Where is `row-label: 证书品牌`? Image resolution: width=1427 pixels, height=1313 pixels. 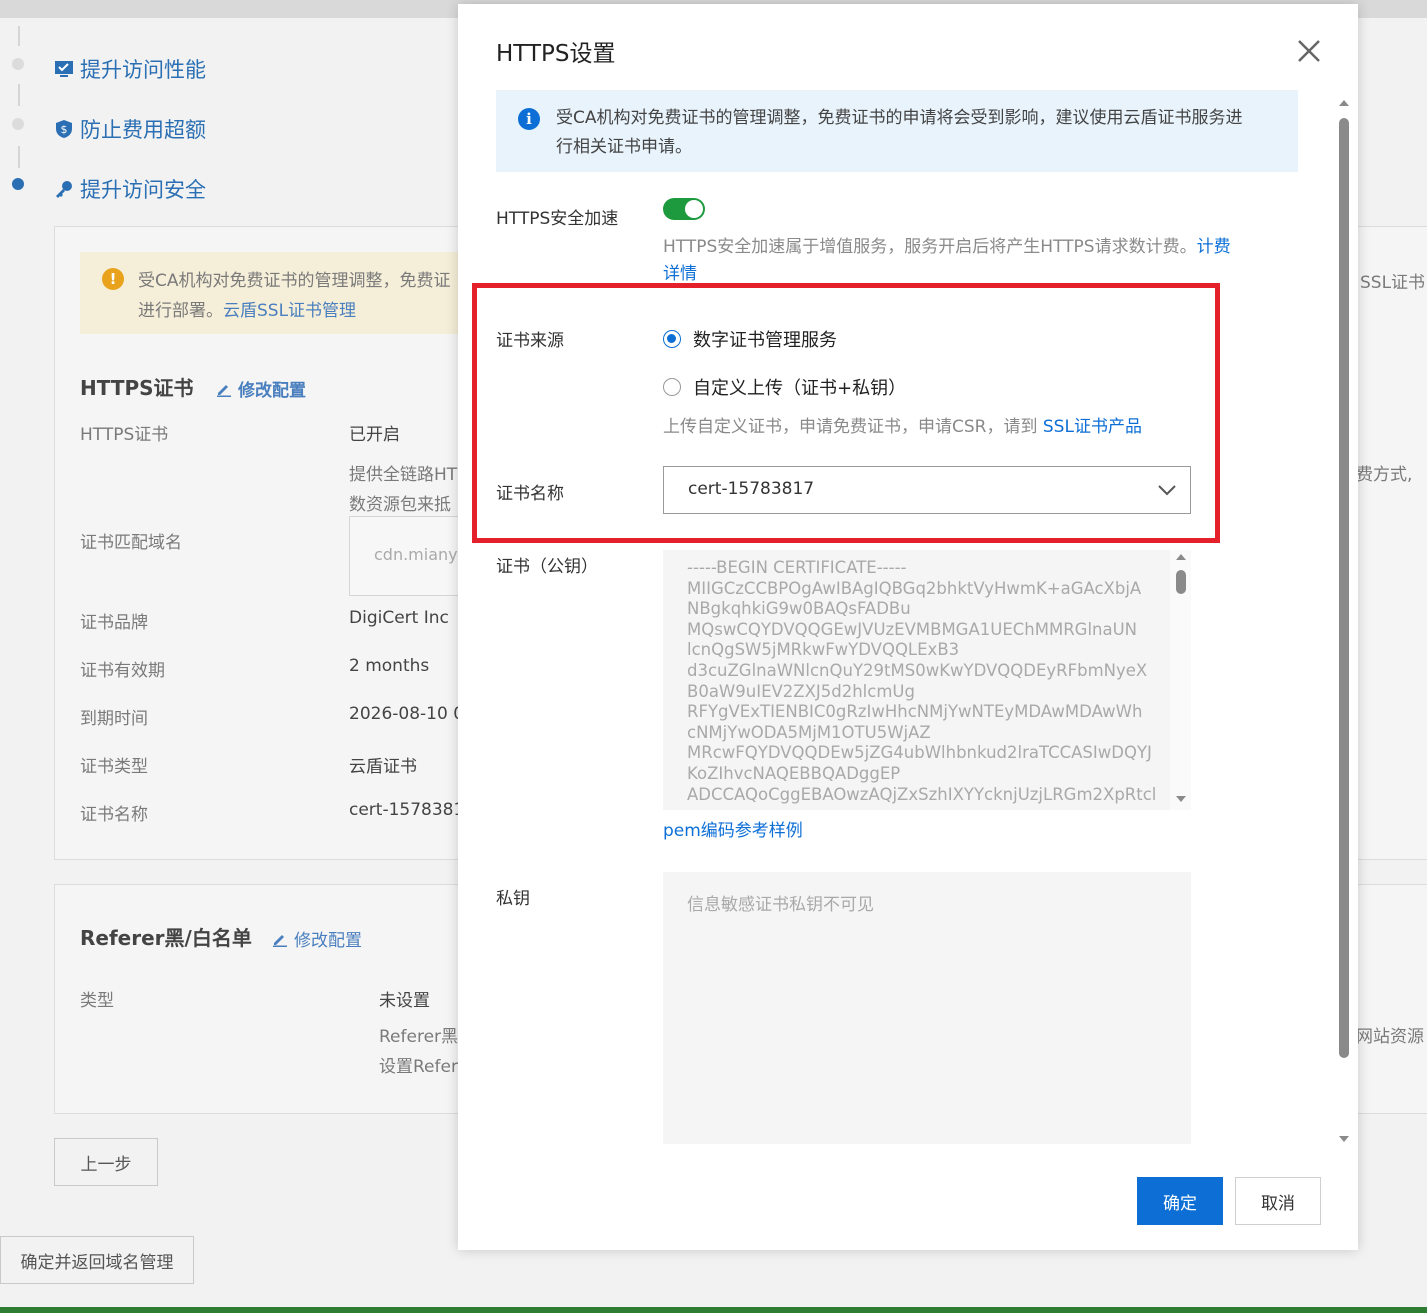 row-label: 证书品牌 is located at coordinates (114, 623).